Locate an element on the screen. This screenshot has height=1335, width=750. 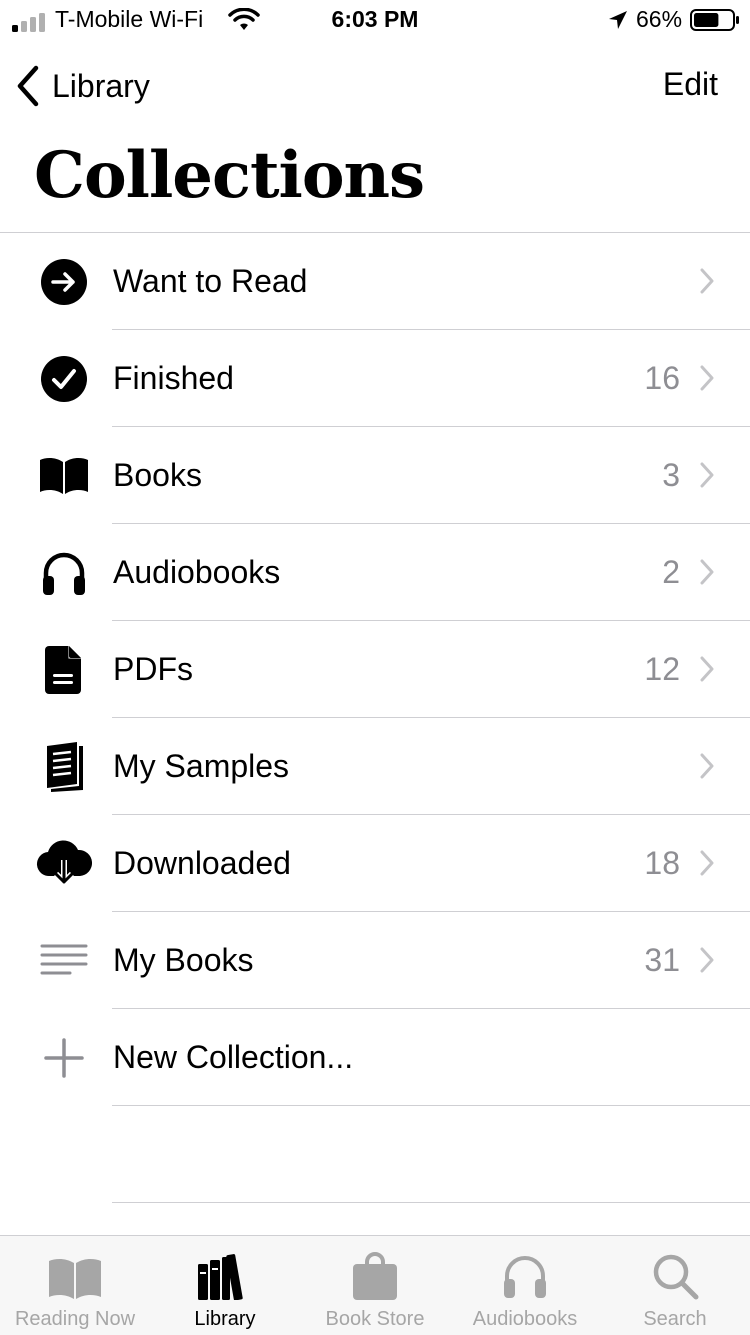
tab-label: Audiobooks is located at coordinates (525, 1319).